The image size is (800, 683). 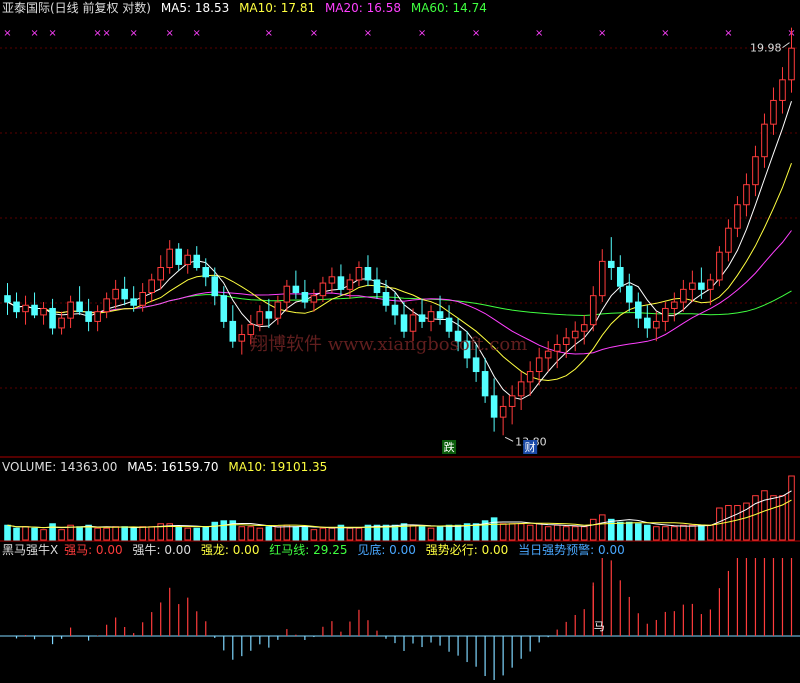 What do you see at coordinates (93, 550) in the screenshot?
I see `qiangma-value: 强马: 0.00` at bounding box center [93, 550].